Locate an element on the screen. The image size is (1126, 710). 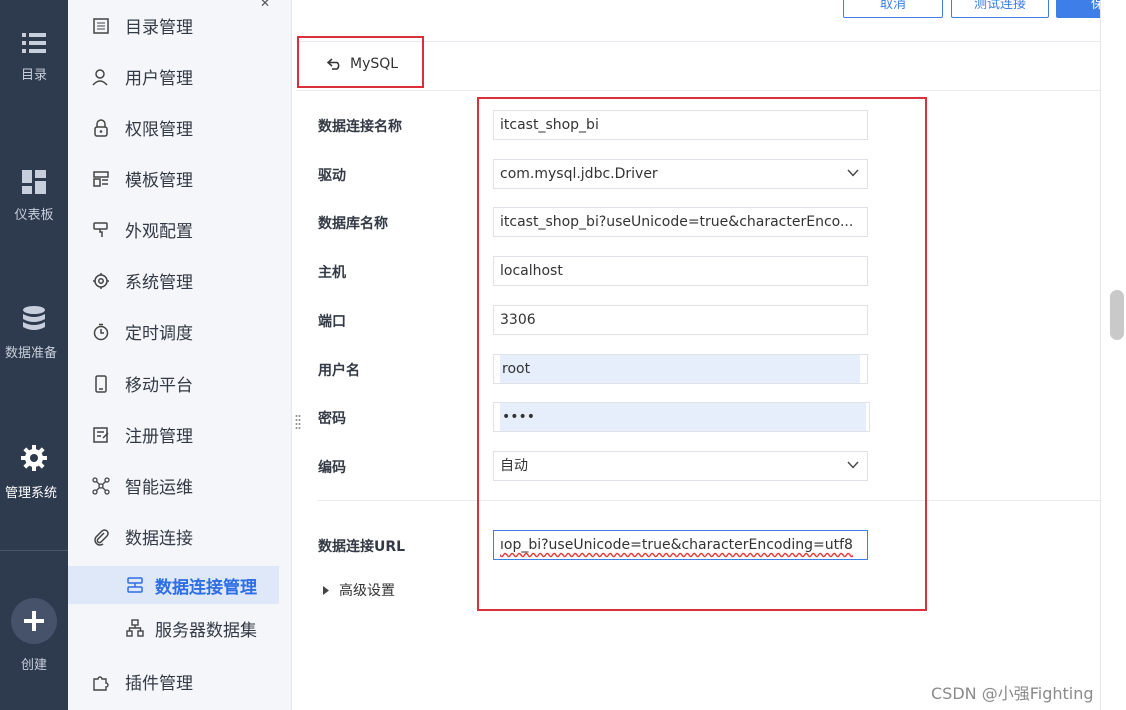
panel-divider is located at coordinates (698, 90).